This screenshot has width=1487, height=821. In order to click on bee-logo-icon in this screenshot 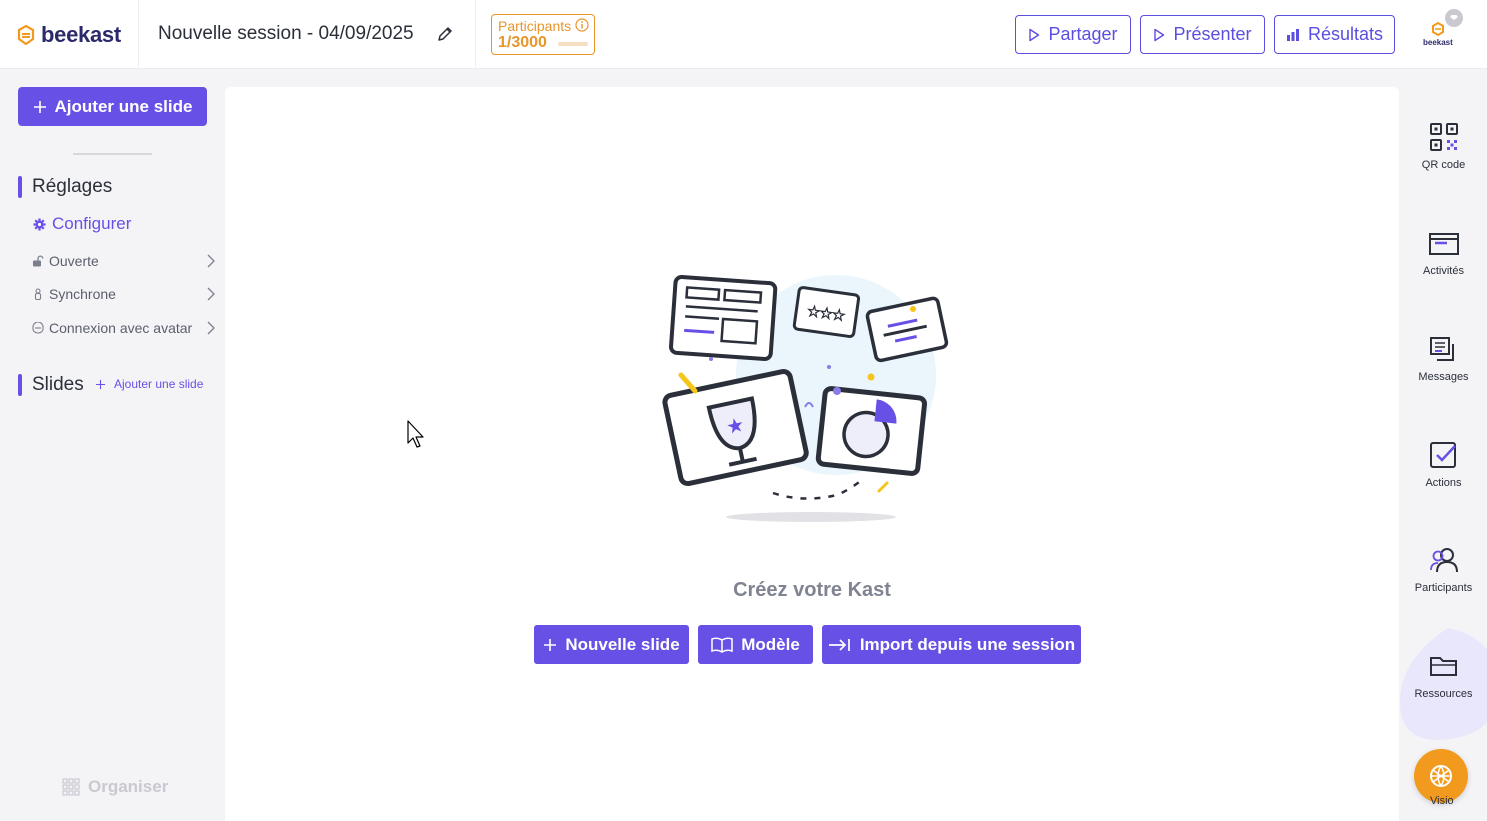, I will do `click(26, 35)`.